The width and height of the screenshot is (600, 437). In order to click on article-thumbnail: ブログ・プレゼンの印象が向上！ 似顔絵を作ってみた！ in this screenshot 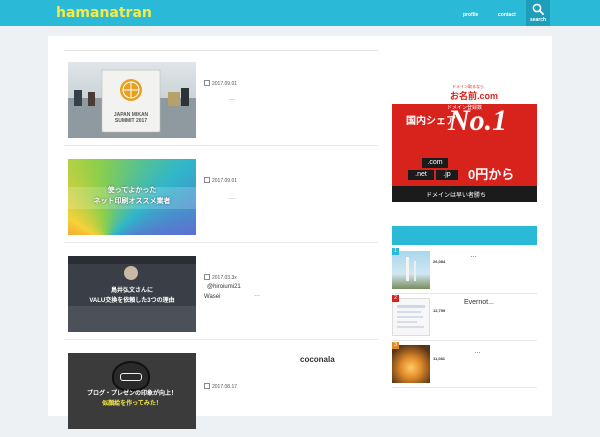, I will do `click(132, 391)`.